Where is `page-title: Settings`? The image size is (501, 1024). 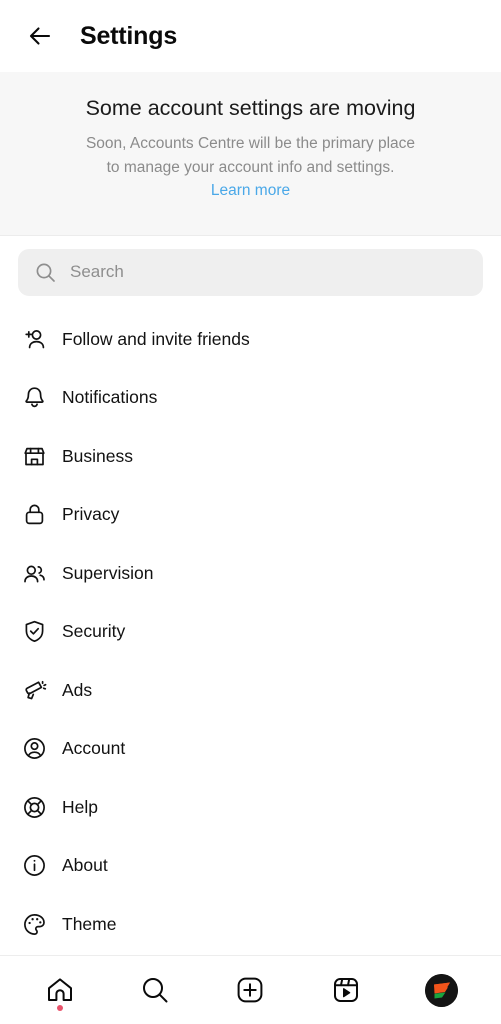
page-title: Settings is located at coordinates (129, 35).